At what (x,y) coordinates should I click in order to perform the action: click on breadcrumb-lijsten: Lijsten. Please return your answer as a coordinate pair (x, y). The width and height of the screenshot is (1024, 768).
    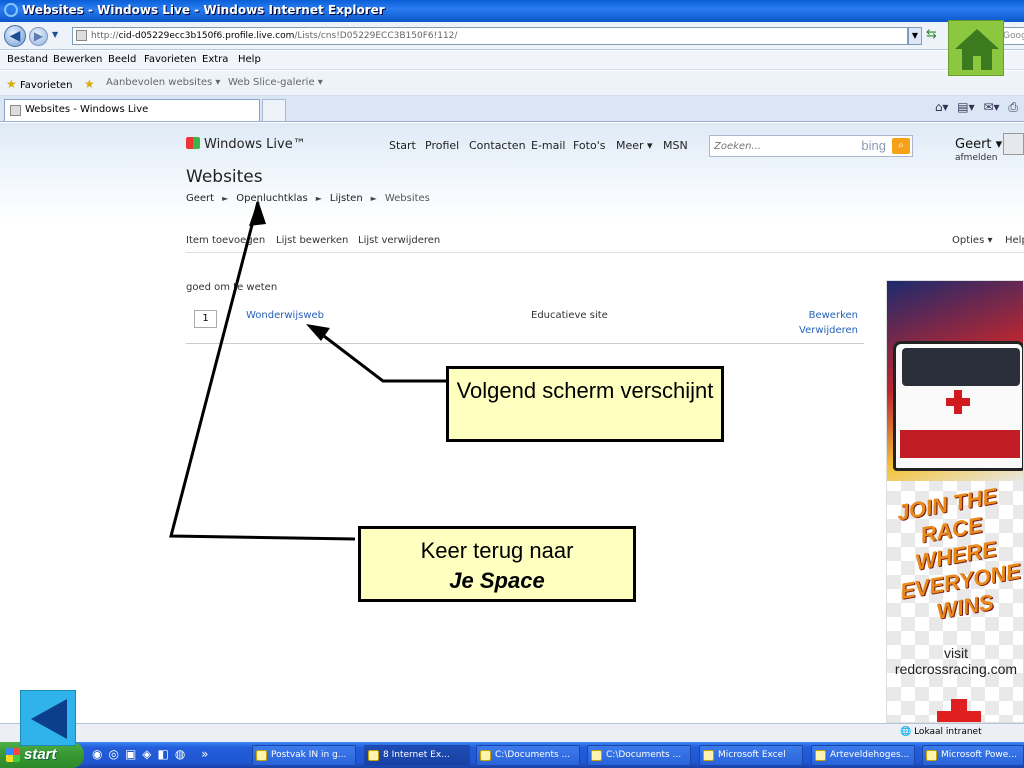
    Looking at the image, I should click on (346, 198).